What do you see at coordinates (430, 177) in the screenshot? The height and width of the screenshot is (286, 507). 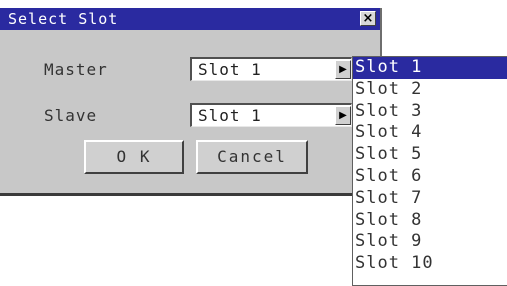 I see `dropdown-item: Slot 6` at bounding box center [430, 177].